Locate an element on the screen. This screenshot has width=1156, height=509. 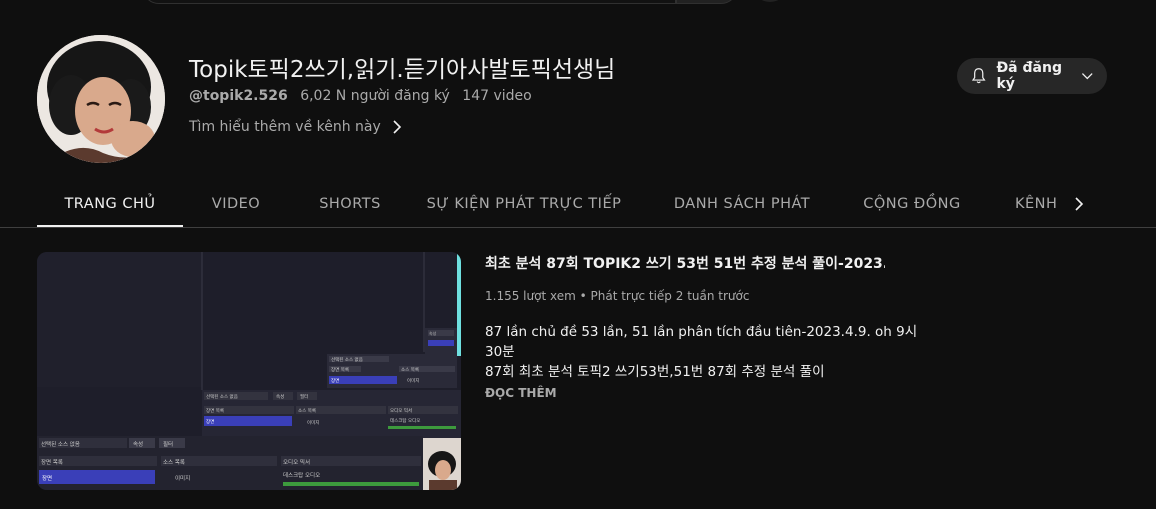
description-line: 30분 is located at coordinates (500, 352).